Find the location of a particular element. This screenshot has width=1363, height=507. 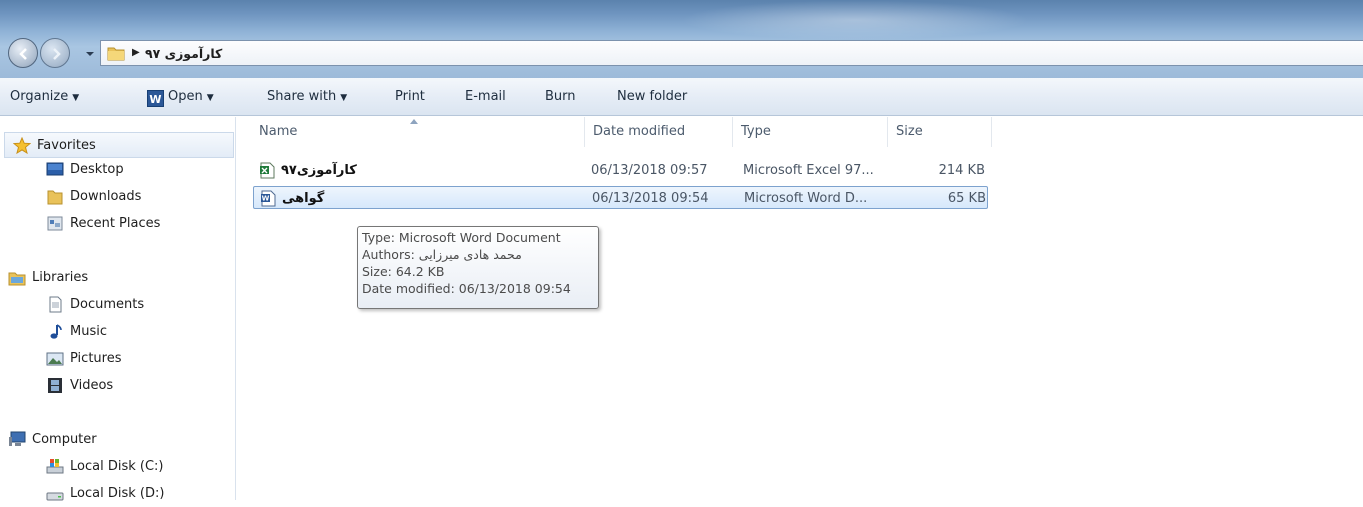

sidebar-item-pictures: Pictures is located at coordinates (118, 359).